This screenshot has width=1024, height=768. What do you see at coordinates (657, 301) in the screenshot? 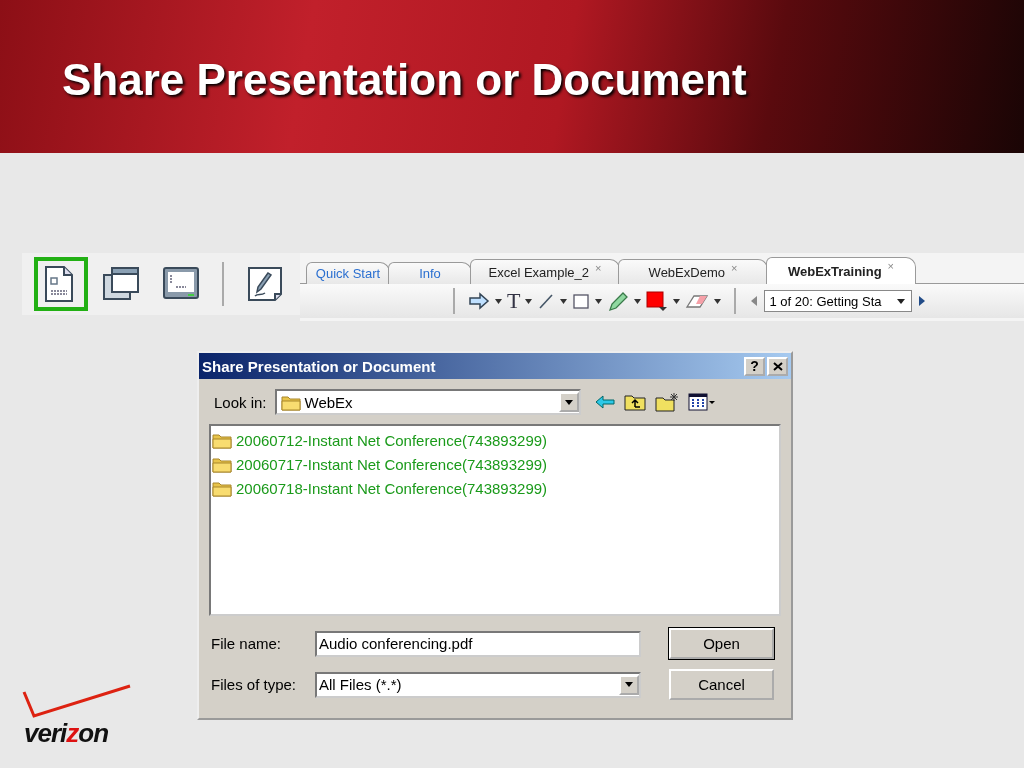
I see `color-swatch-icon` at bounding box center [657, 301].